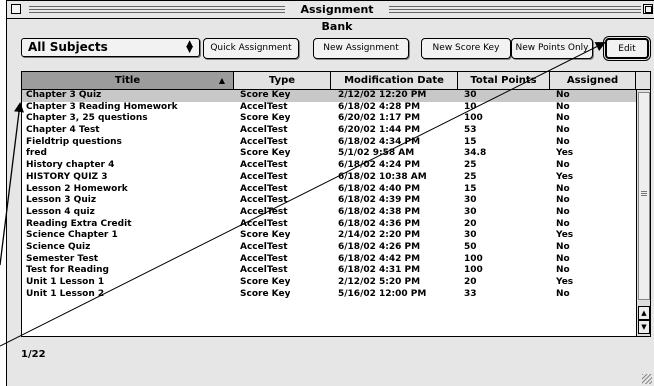  I want to click on cell-title: fred, so click(36, 153).